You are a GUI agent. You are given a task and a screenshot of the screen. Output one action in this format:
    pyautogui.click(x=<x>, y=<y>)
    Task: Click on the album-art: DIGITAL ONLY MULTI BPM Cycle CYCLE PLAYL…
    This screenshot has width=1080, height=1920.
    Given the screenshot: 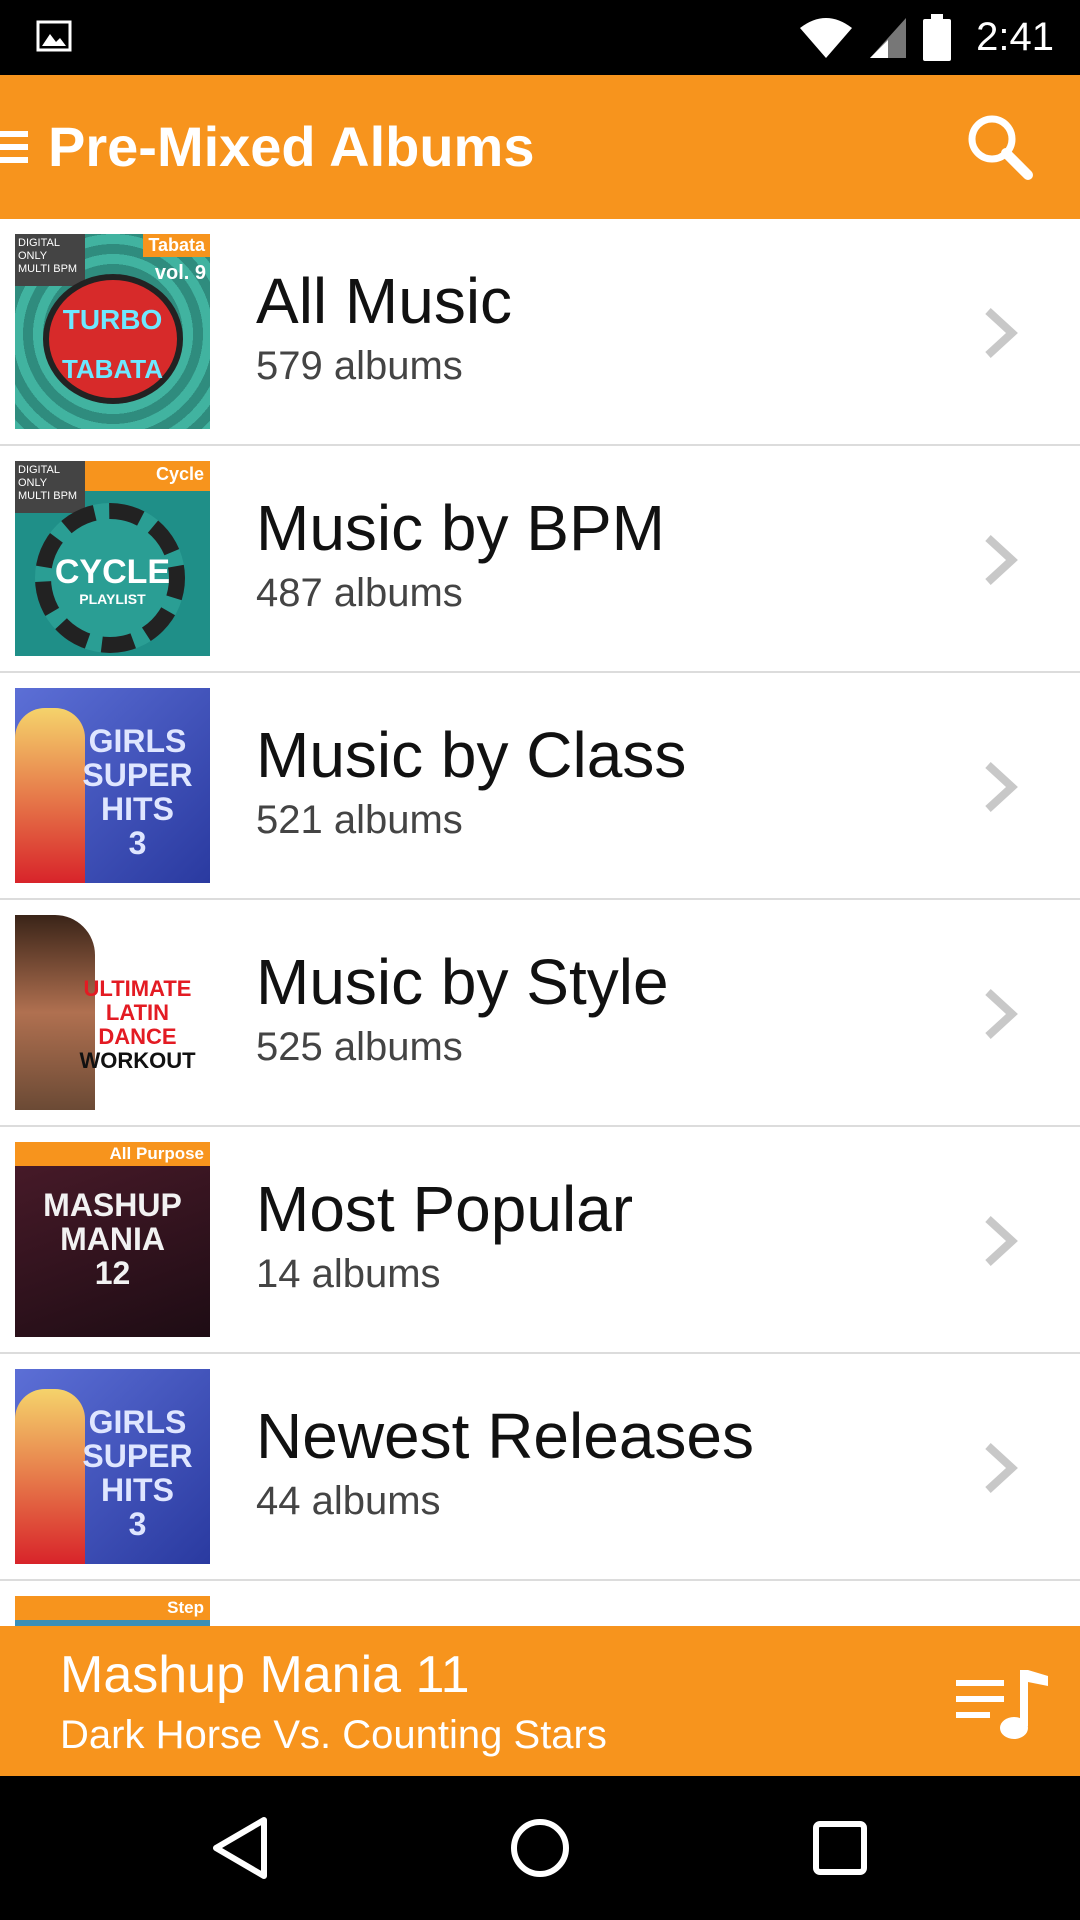 What is the action you would take?
    pyautogui.click(x=112, y=558)
    